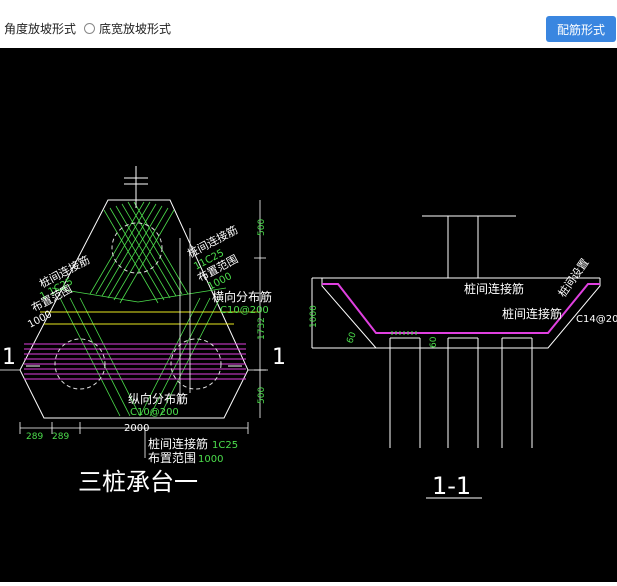  What do you see at coordinates (262, 328) in the screenshot?
I see `dim-mid: 1732` at bounding box center [262, 328].